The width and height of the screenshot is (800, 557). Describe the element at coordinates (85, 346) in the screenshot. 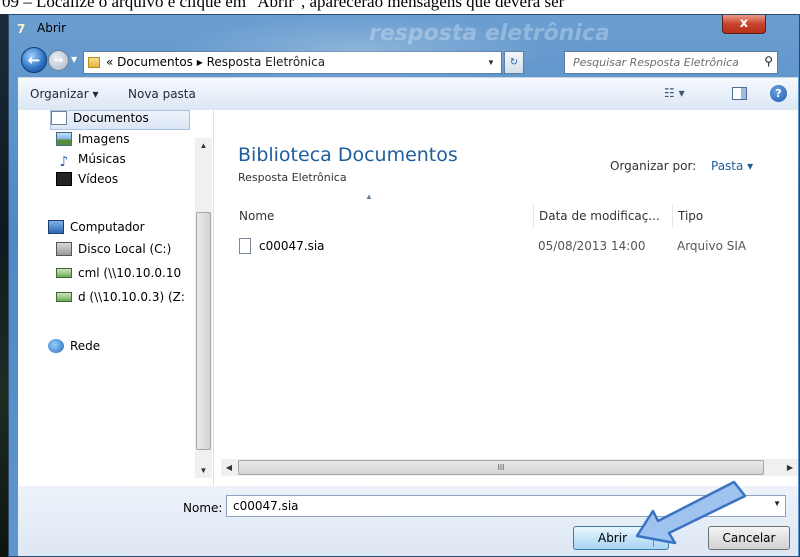

I see `sidebar-item-label: Rede` at that location.